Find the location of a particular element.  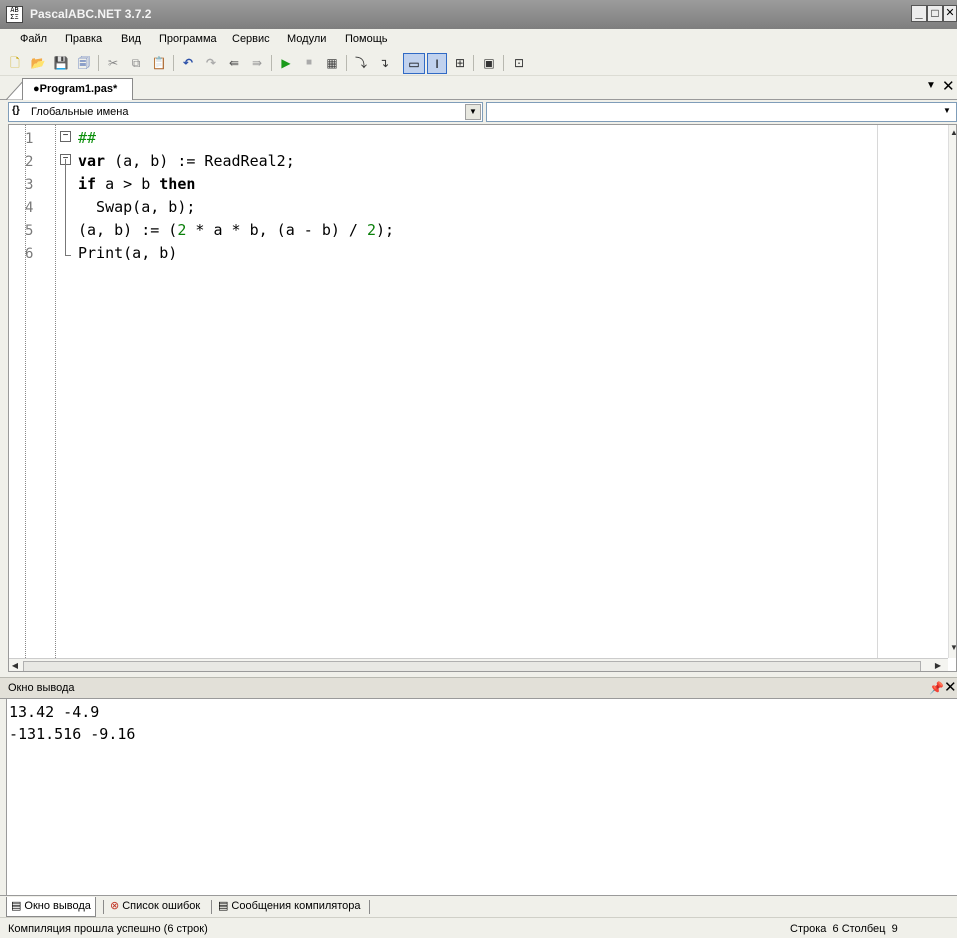

step-into-icon: ⤵ is located at coordinates (361, 63).